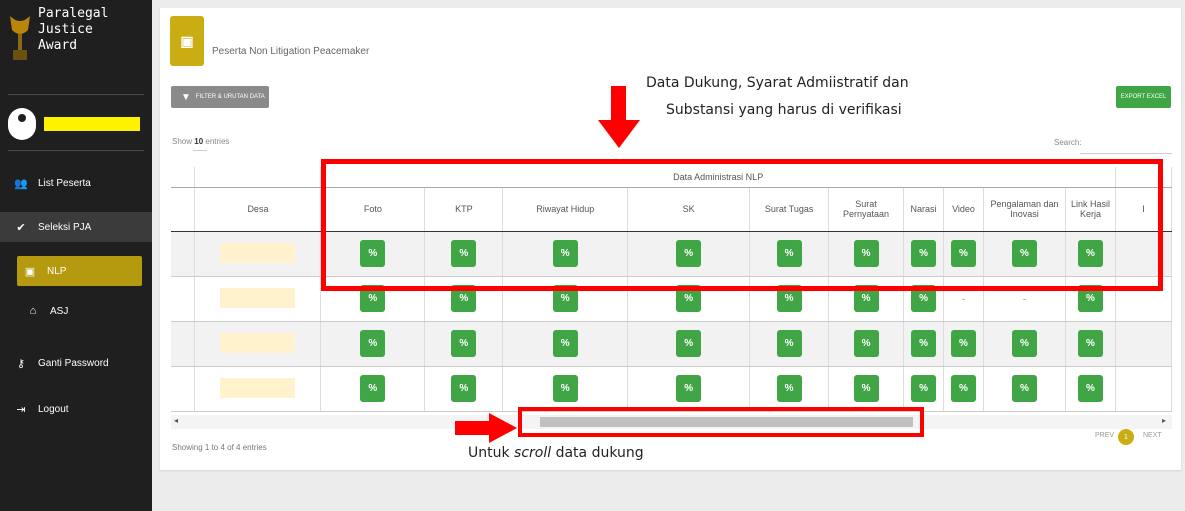 Image resolution: width=1185 pixels, height=511 pixels. I want to click on sidebar-item-logout: ⇥ Logout, so click(76, 409).